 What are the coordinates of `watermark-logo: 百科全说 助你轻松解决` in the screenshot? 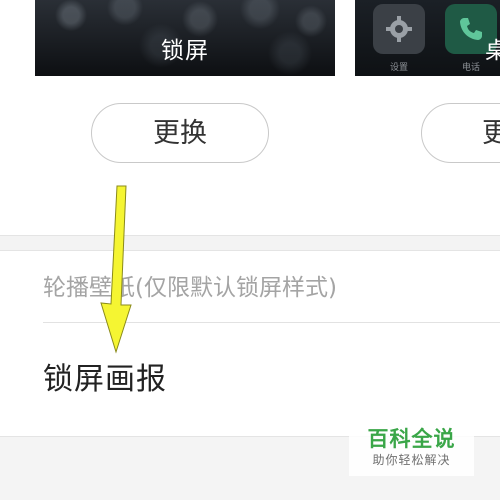 It's located at (411, 447).